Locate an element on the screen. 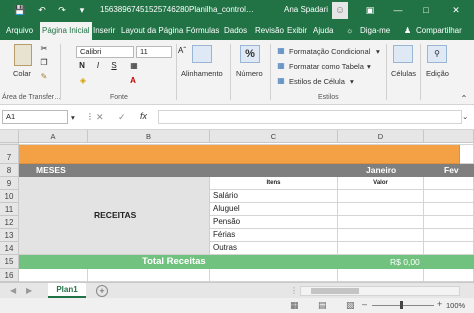 This screenshot has height=313, width=474. row-header-8: 8 is located at coordinates (9, 170).